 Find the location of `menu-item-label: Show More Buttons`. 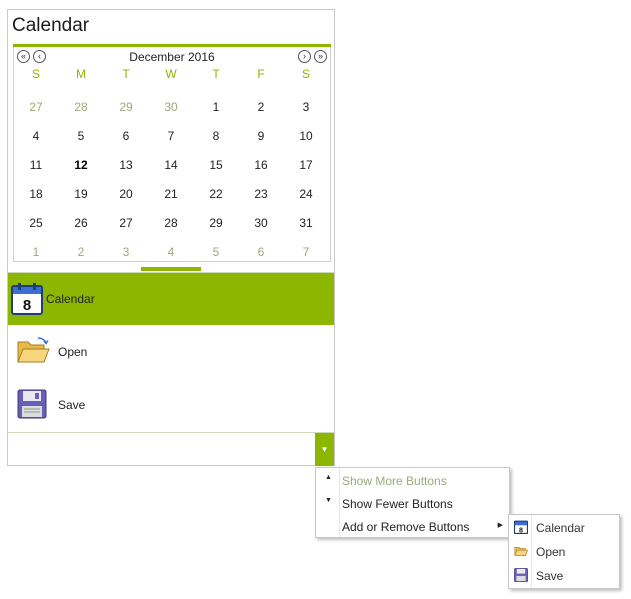

menu-item-label: Show More Buttons is located at coordinates (394, 481).